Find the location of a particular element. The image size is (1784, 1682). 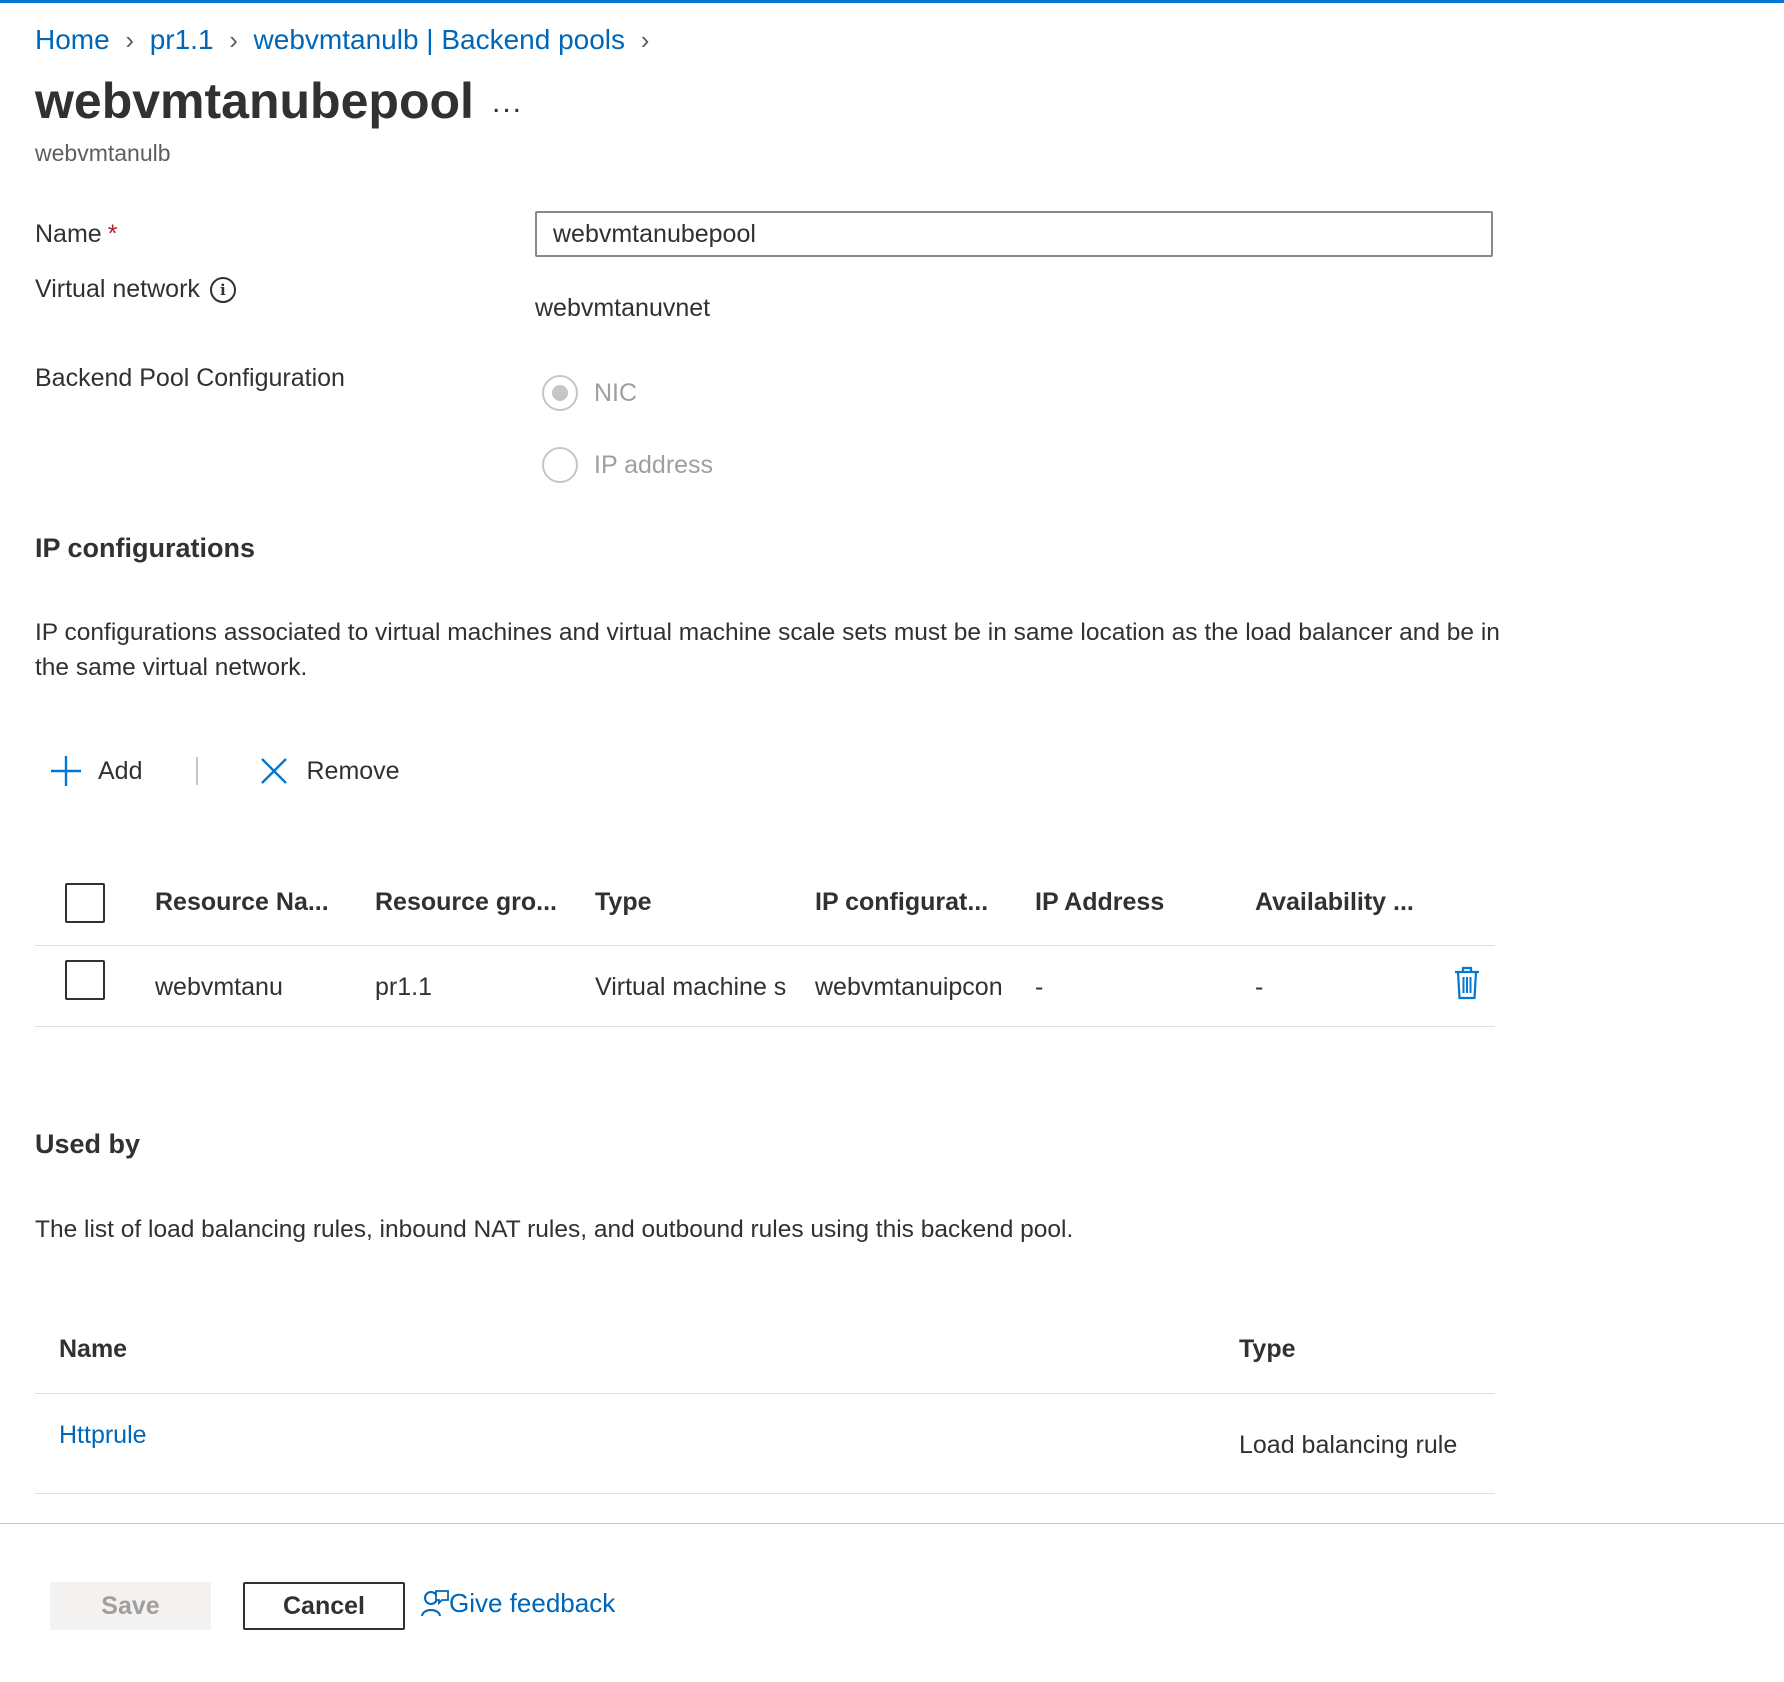

page-subtitle: webvmtanulb is located at coordinates (103, 153).